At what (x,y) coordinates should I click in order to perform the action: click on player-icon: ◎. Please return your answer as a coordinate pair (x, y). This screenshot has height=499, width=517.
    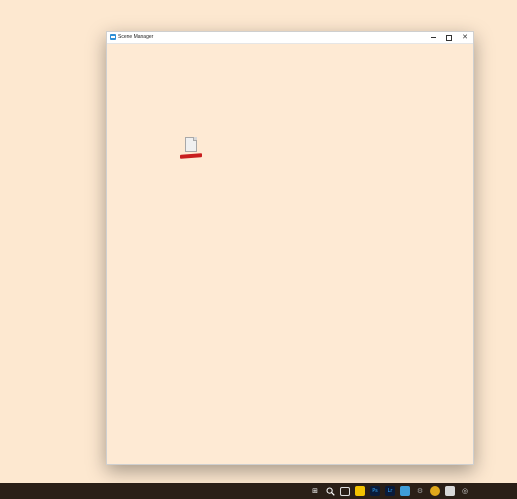
    Looking at the image, I should click on (465, 491).